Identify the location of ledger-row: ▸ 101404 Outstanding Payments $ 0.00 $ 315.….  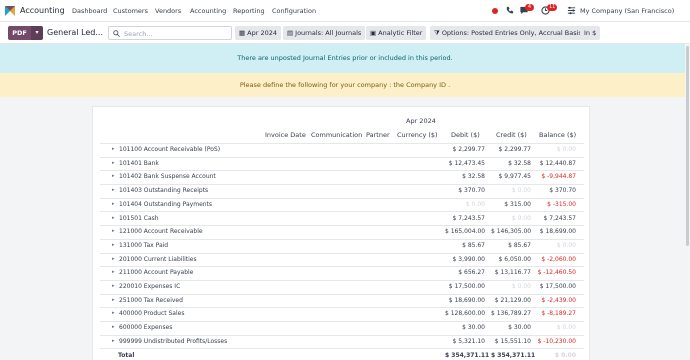
(342, 205).